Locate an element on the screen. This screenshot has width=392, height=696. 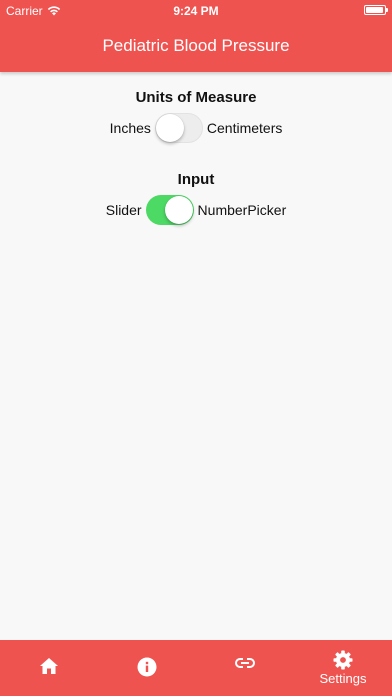
units-toggle is located at coordinates (178, 128).